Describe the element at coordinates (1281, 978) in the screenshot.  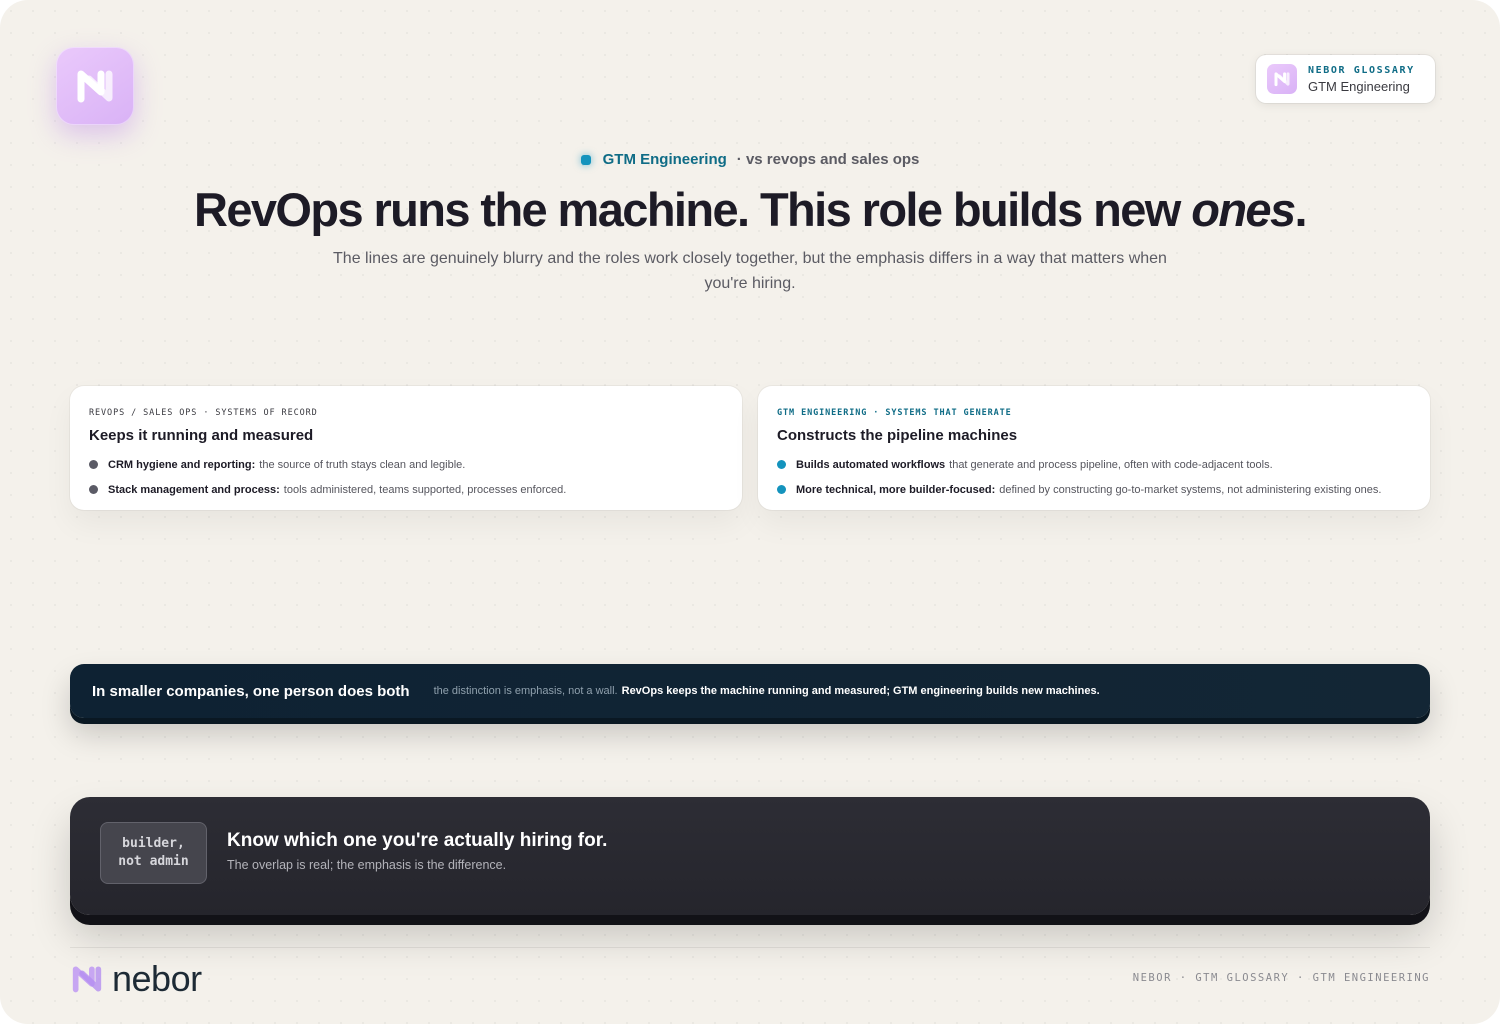
I see `footer-meta: NEBOR · GTM GLOSSARY · GTM ENGINEERING` at that location.